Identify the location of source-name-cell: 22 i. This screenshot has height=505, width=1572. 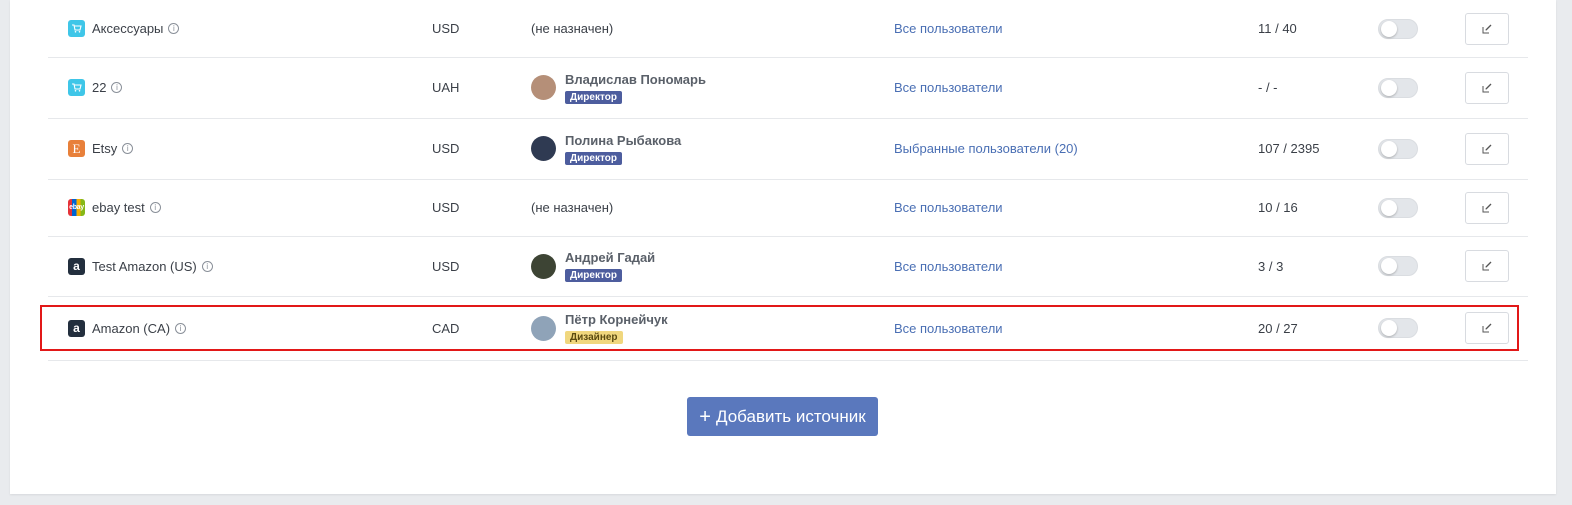
(95, 87).